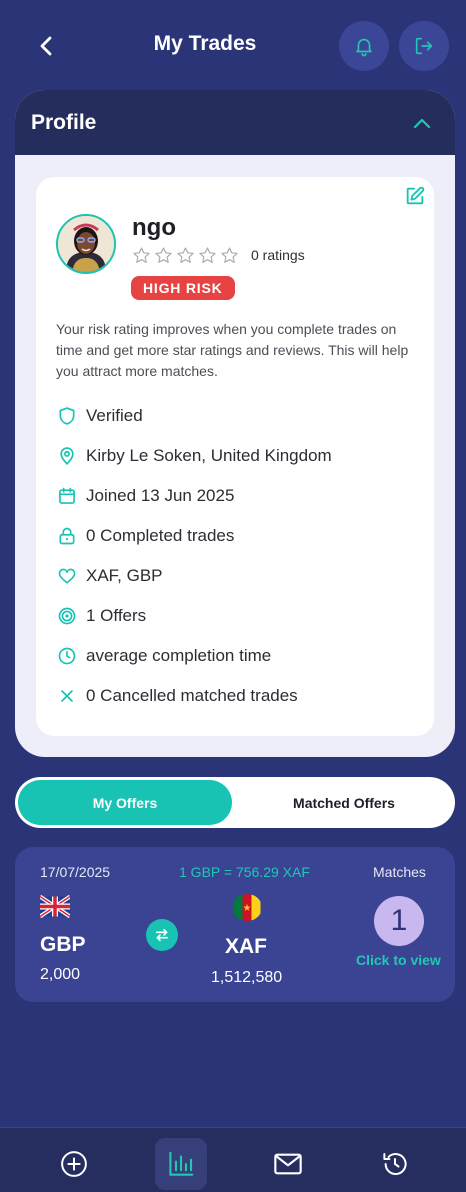 This screenshot has width=466, height=1192. I want to click on offer-date: 17/07/2025, so click(75, 872).